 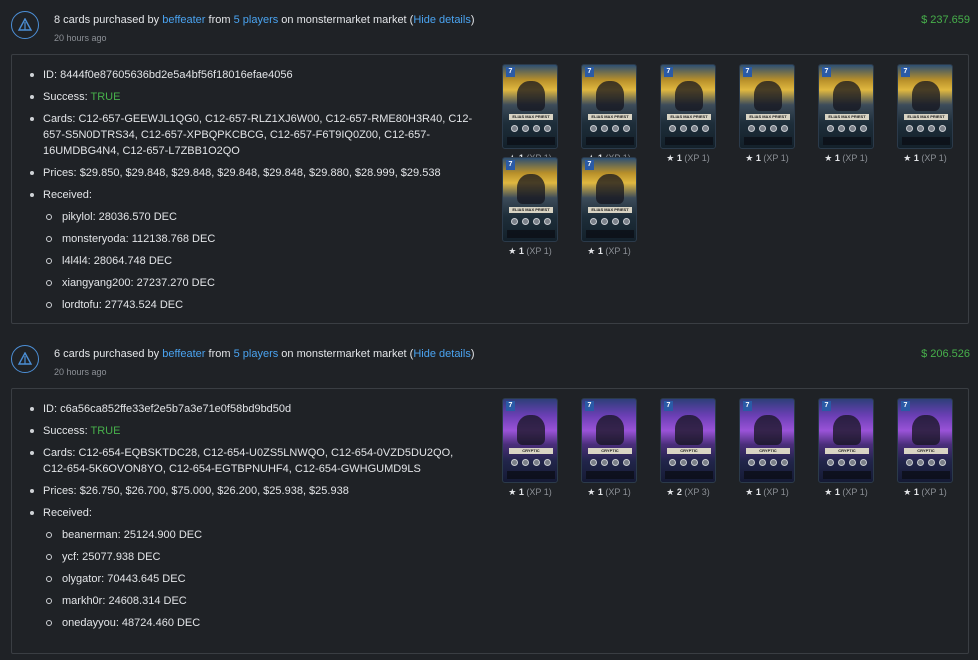 What do you see at coordinates (261, 557) in the screenshot?
I see `received-item: ycf: 25077.938 DEC` at bounding box center [261, 557].